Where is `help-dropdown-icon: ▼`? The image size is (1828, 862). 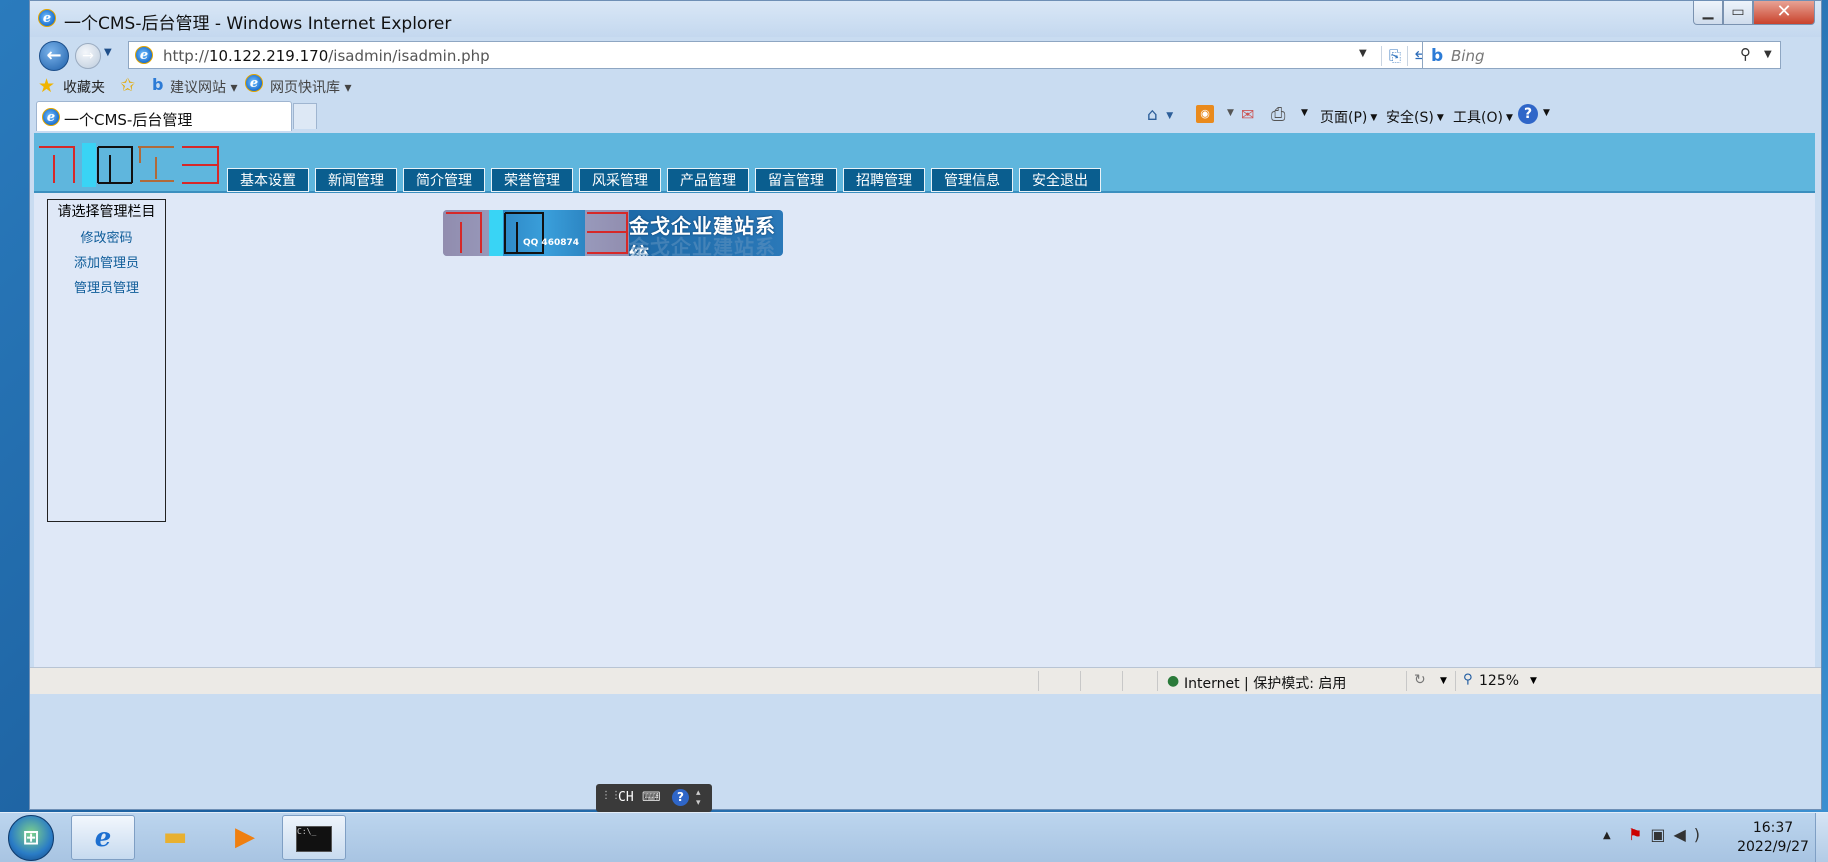
help-dropdown-icon: ▼ is located at coordinates (1546, 113).